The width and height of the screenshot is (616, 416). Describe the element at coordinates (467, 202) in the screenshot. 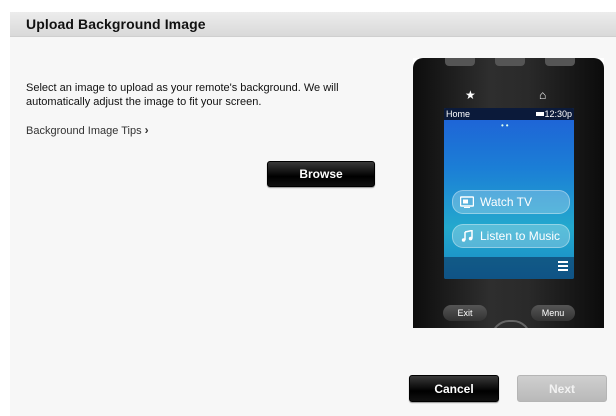

I see `tv-icon` at that location.